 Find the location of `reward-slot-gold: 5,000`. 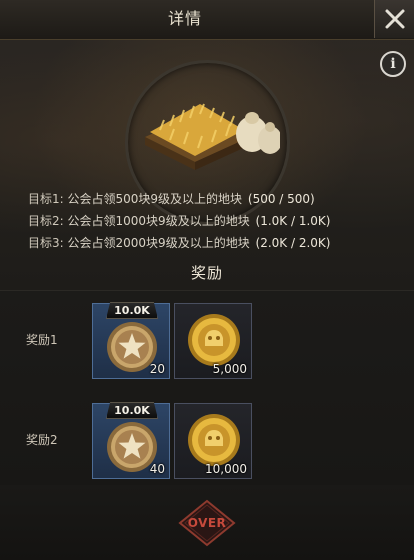

reward-slot-gold: 5,000 is located at coordinates (213, 341).